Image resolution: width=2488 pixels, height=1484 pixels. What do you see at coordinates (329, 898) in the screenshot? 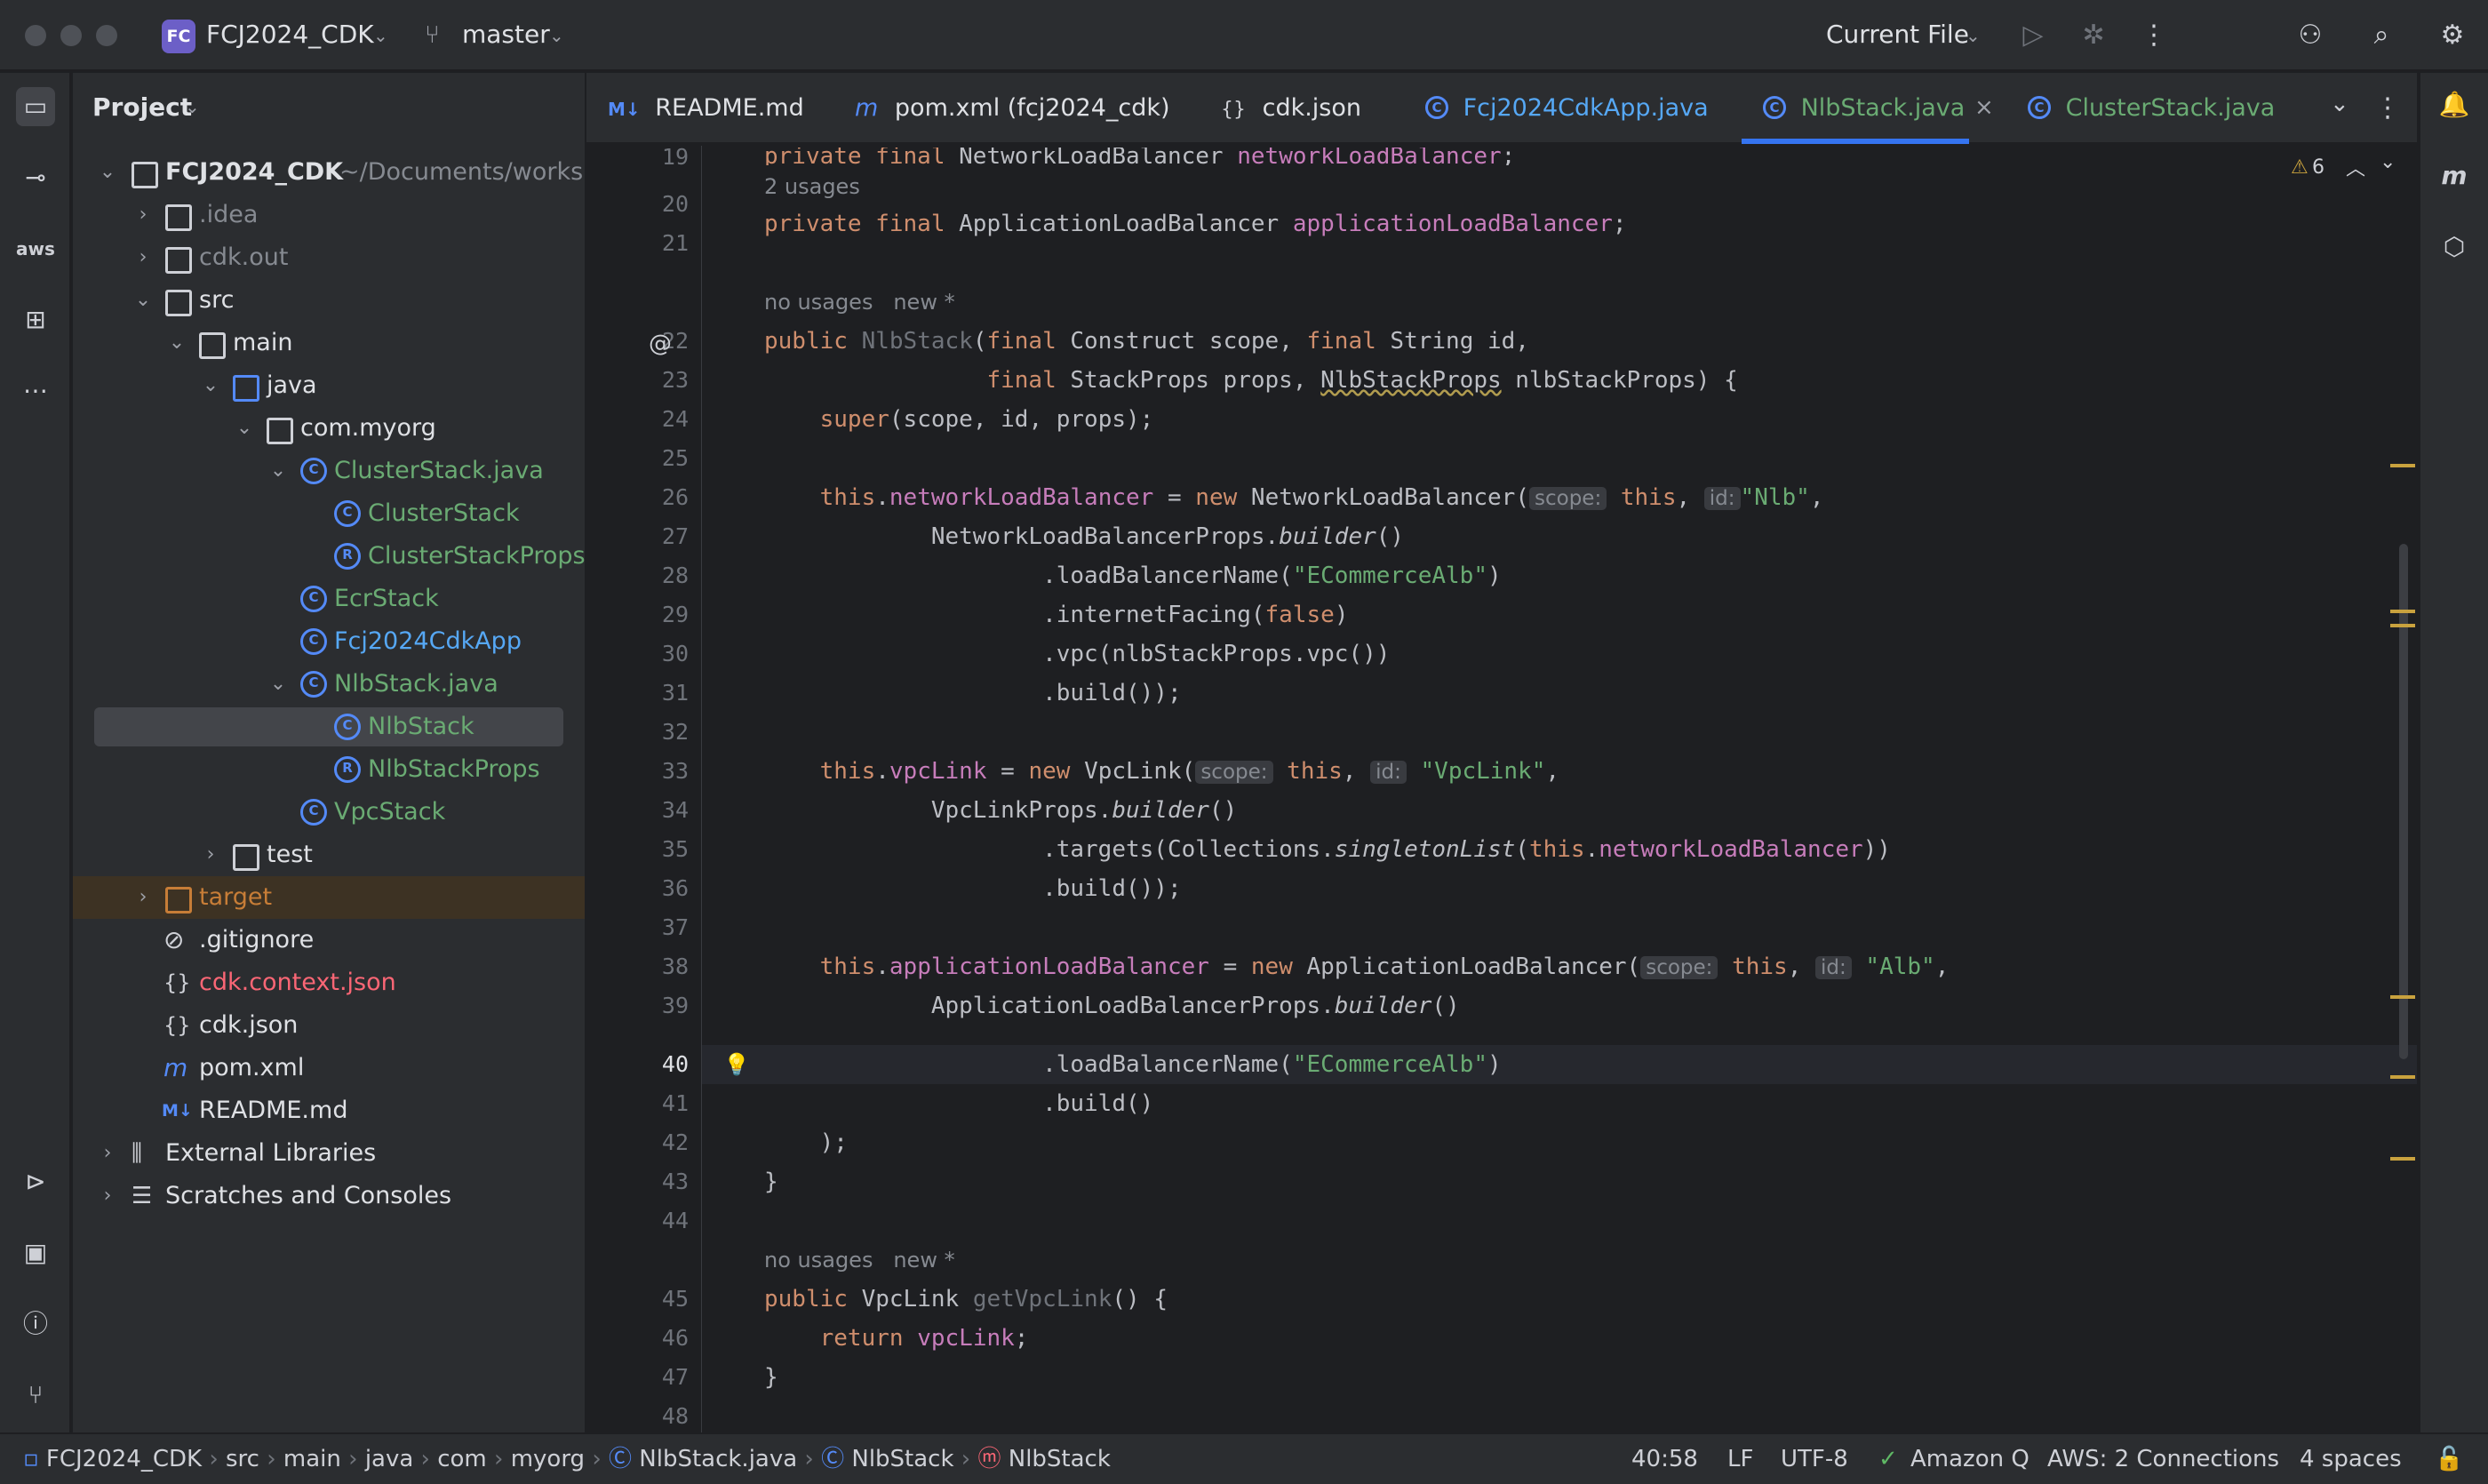
I see `tree-item: › target` at bounding box center [329, 898].